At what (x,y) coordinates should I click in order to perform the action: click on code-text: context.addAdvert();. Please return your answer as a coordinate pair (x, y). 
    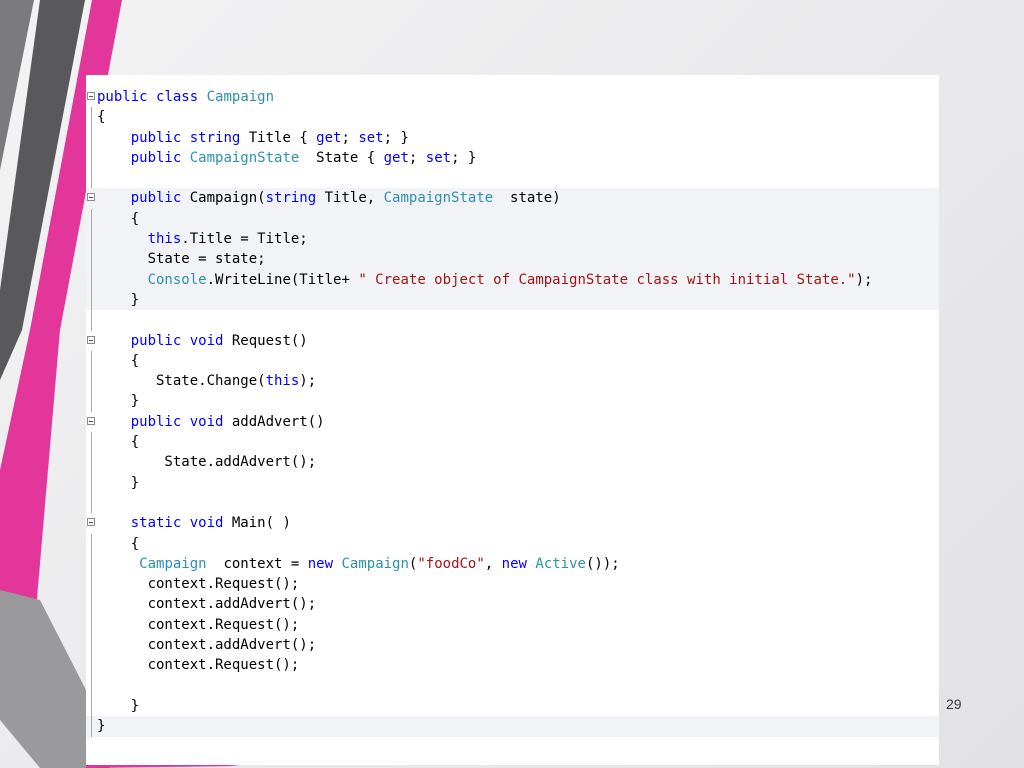
    Looking at the image, I should click on (207, 604).